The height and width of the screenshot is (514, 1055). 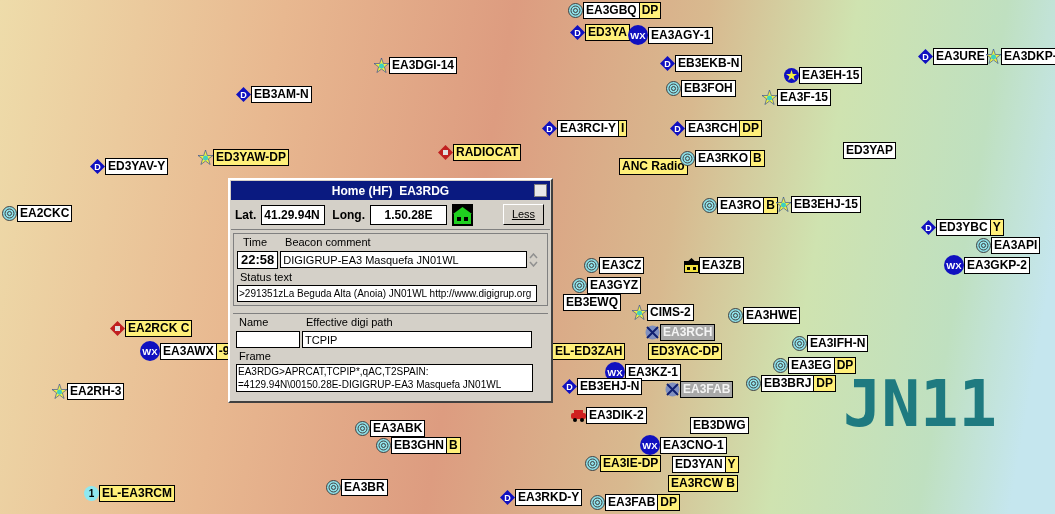 I want to click on lat-field: 41.29.94N, so click(x=293, y=214).